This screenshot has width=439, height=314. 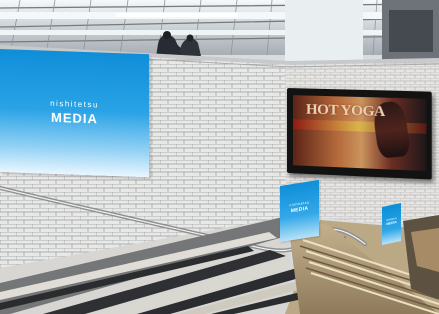 I want to click on digital-ad-screen: HOT YOGA, so click(x=359, y=134).